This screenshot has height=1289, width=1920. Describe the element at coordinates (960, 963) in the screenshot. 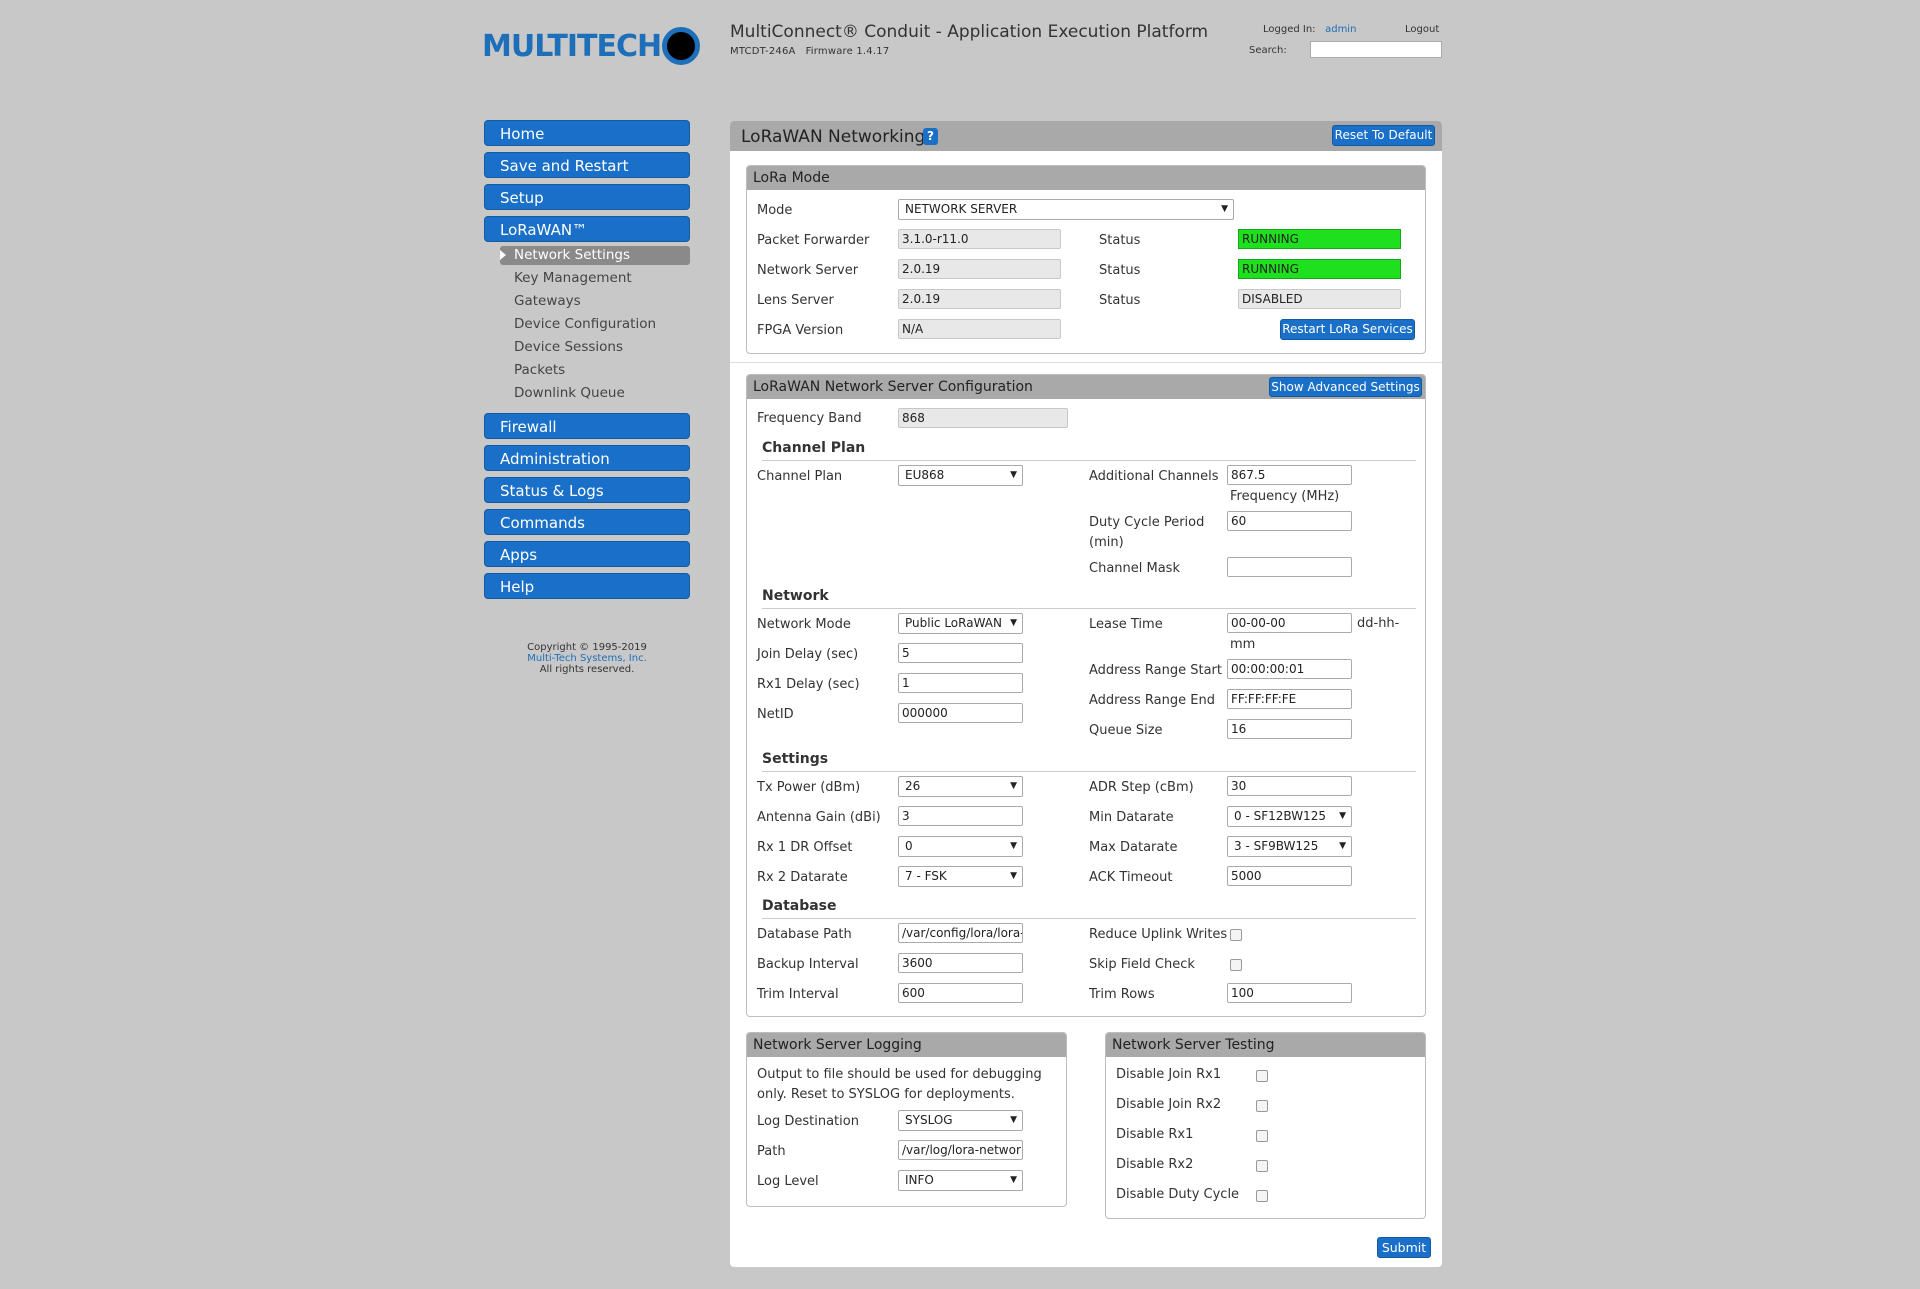

I see `backup-interval-input: 3600` at that location.